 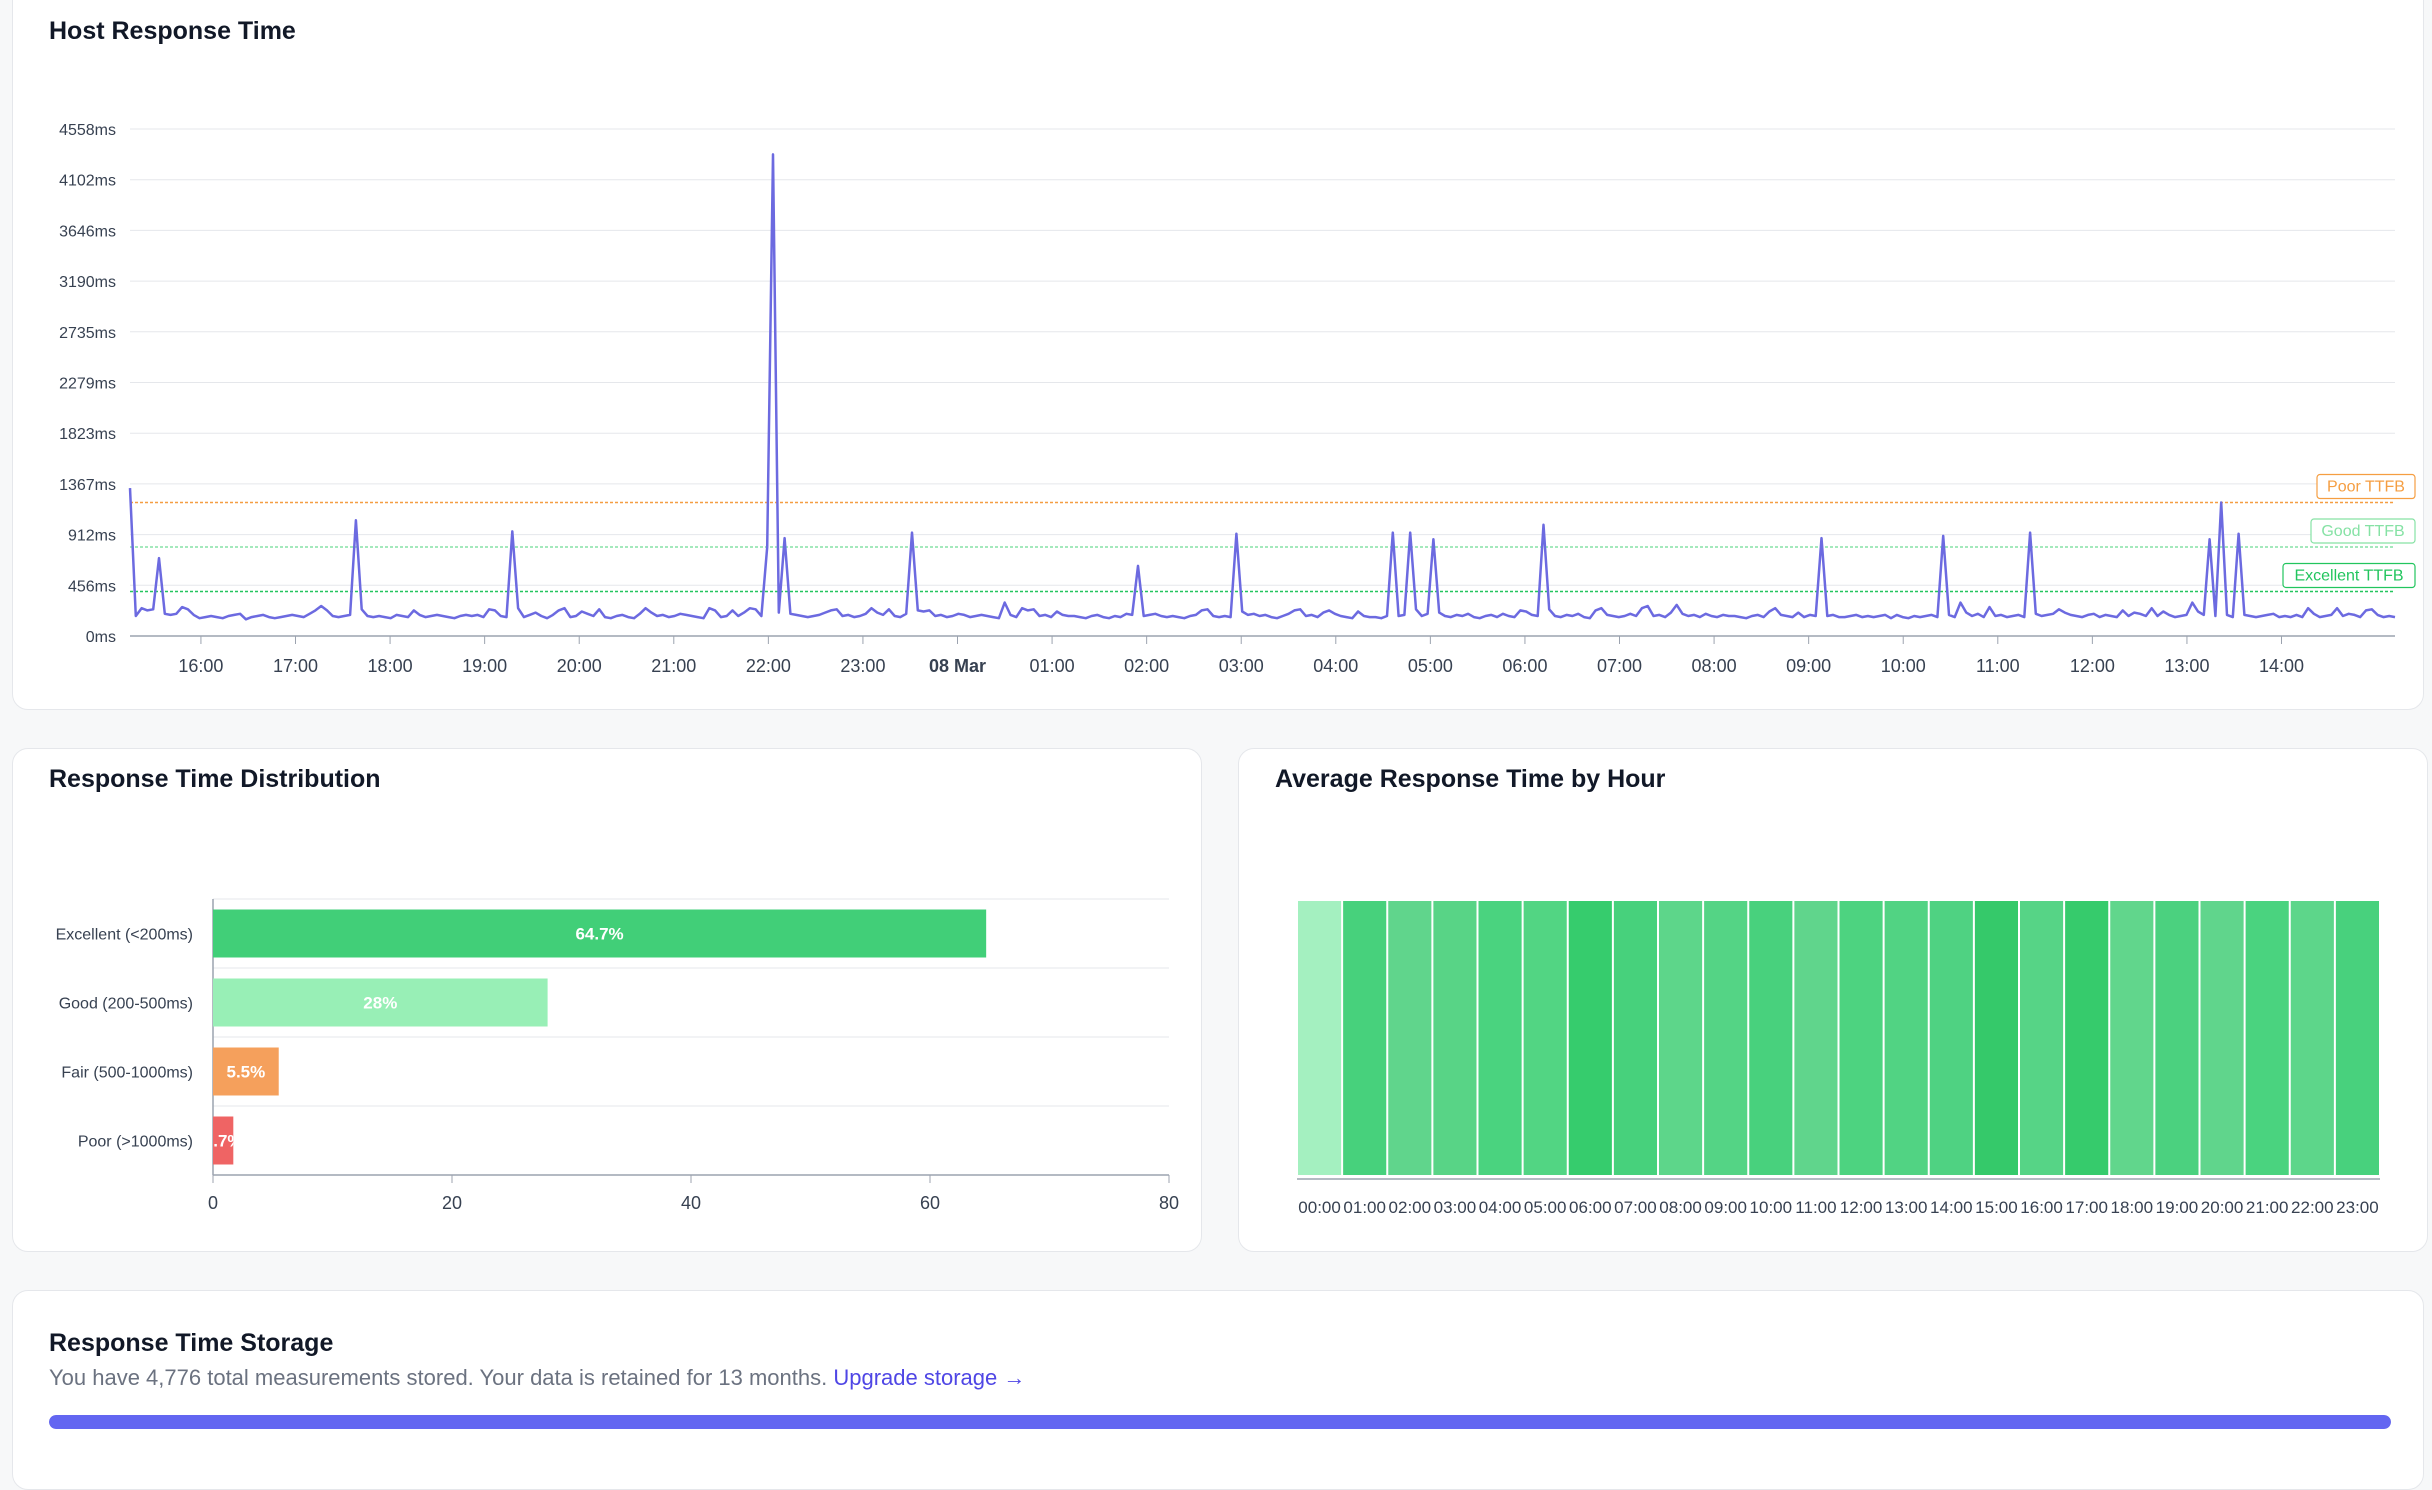 What do you see at coordinates (1146, 666) in the screenshot?
I see `x-tick-label: 02:00` at bounding box center [1146, 666].